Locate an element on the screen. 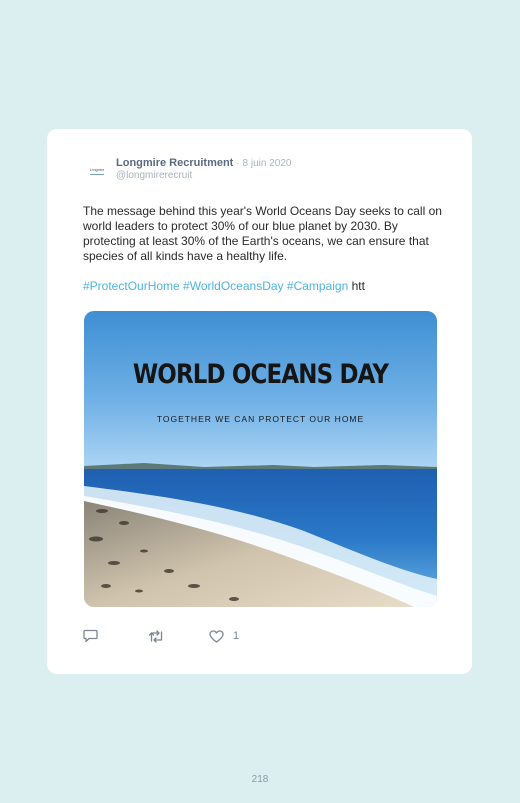 The image size is (520, 803). hashtag-campaign: #Campaign is located at coordinates (317, 286).